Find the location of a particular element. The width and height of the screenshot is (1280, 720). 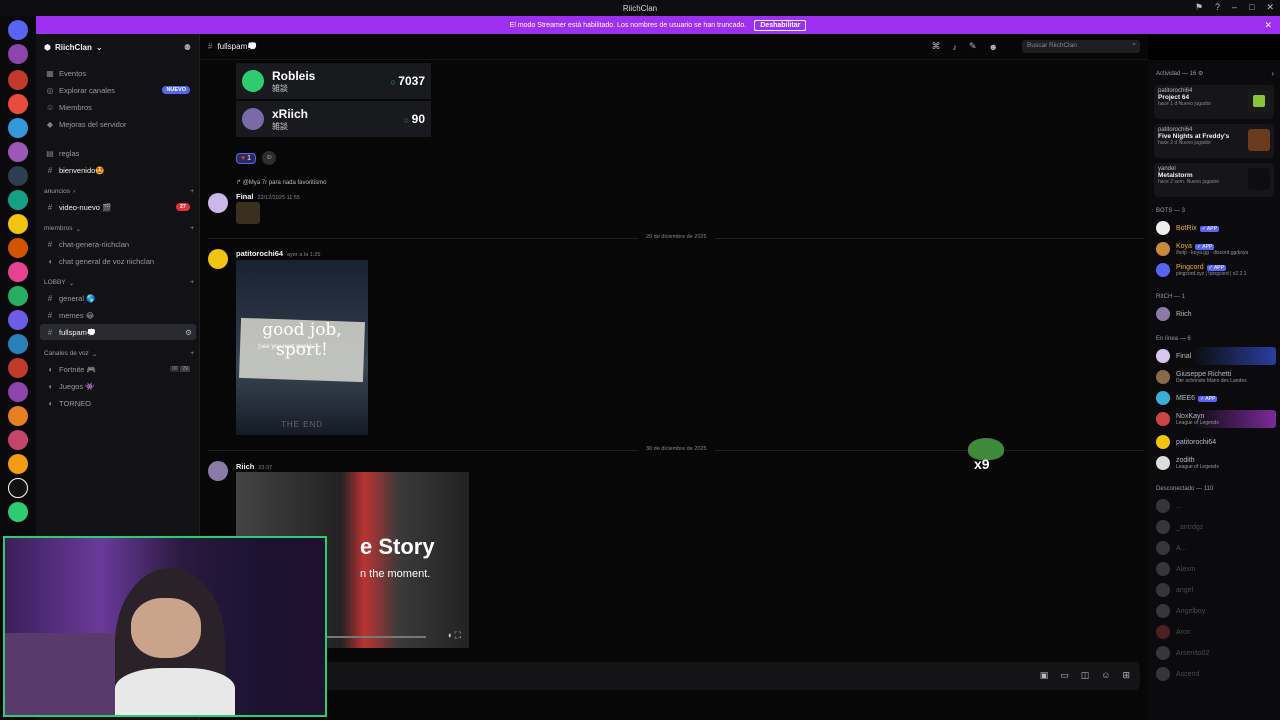

maximize-button: □ is located at coordinates (1251, 7).